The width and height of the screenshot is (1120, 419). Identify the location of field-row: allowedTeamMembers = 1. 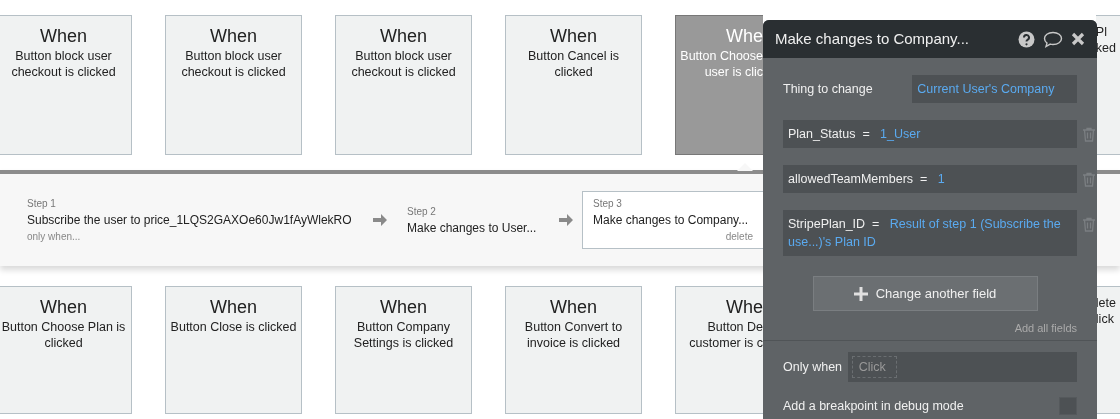
(930, 179).